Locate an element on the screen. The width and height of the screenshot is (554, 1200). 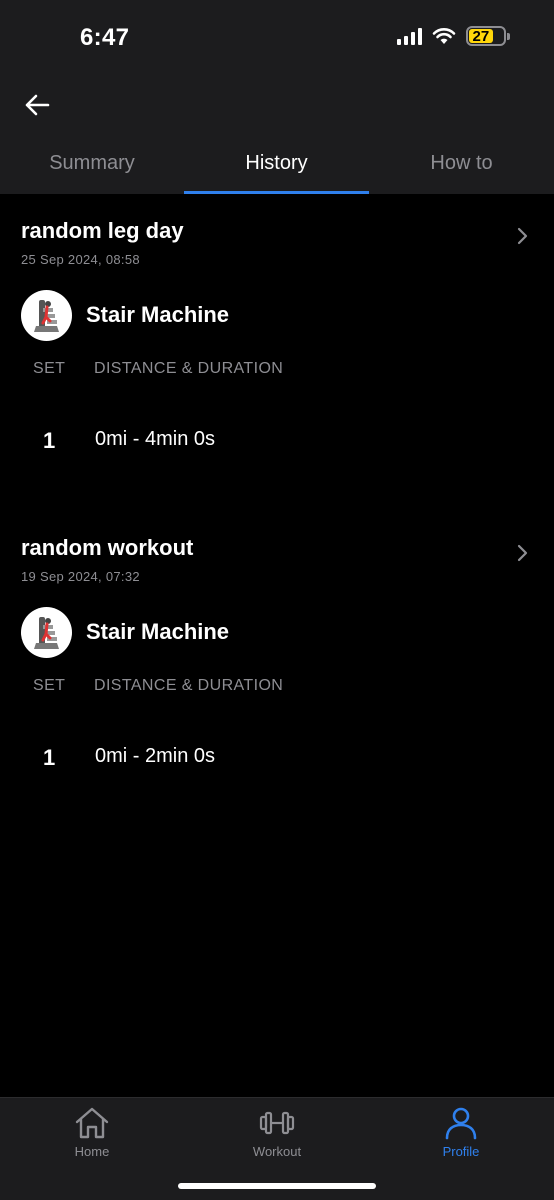
home-indicator is located at coordinates (277, 1186).